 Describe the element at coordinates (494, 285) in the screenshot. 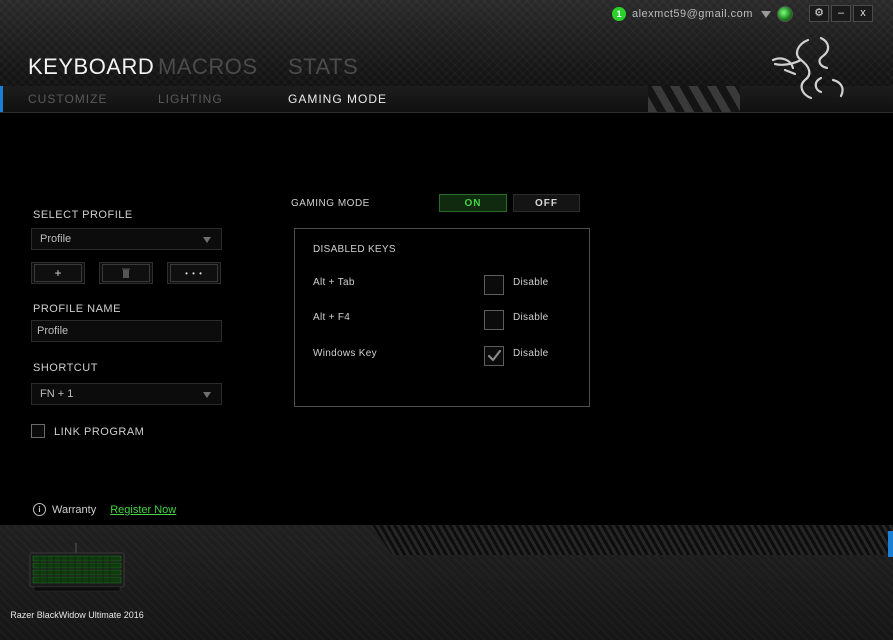

I see `disable-alt-tab-checkbox` at that location.